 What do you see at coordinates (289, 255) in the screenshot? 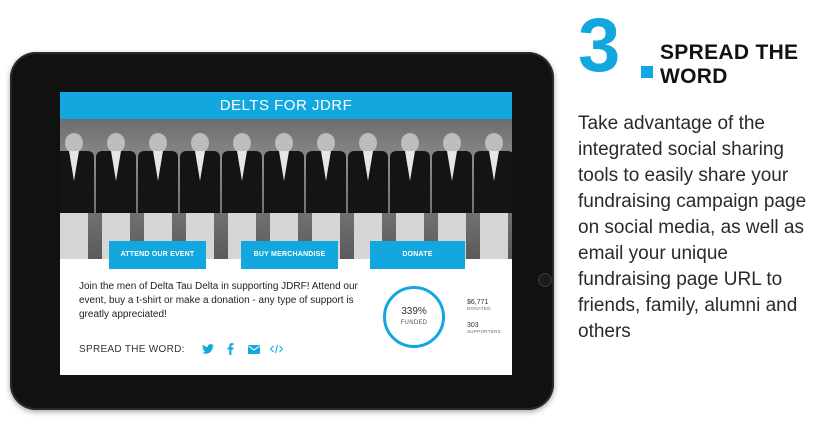
I see `buy-merchandise-button: BUY MERCHANDISE` at bounding box center [289, 255].